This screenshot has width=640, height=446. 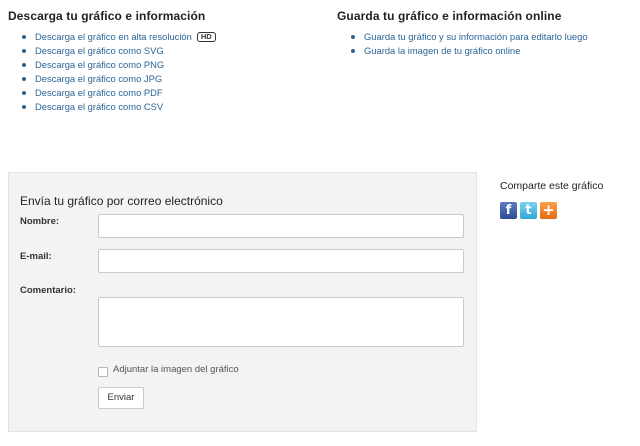 I want to click on download-item-pdf: Descarga el gráfico como PDF, so click(x=163, y=93).